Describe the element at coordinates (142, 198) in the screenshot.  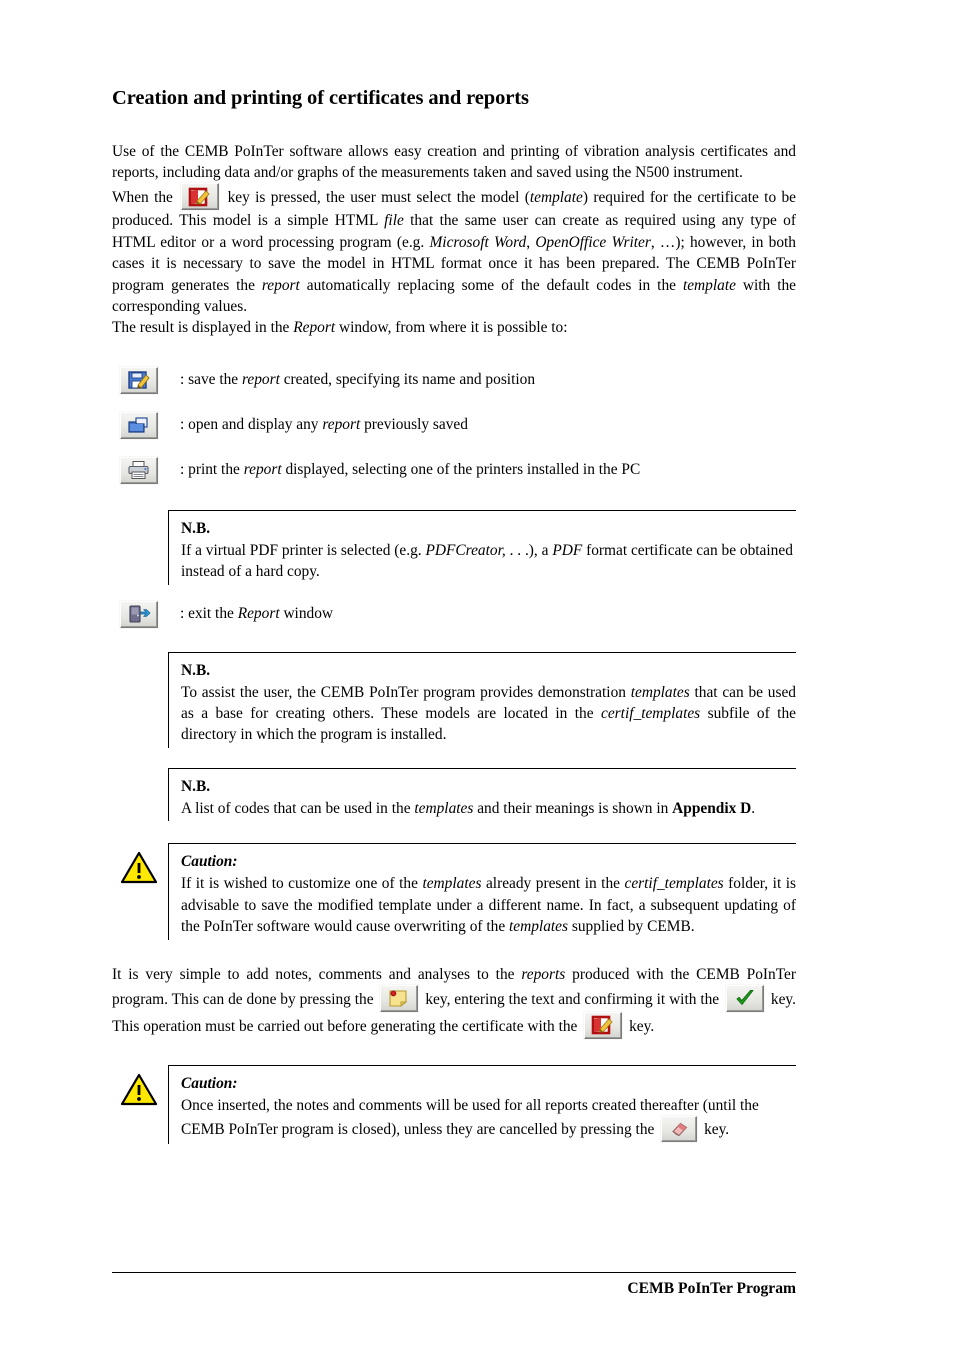
I see `intro-text-2a: When the` at that location.